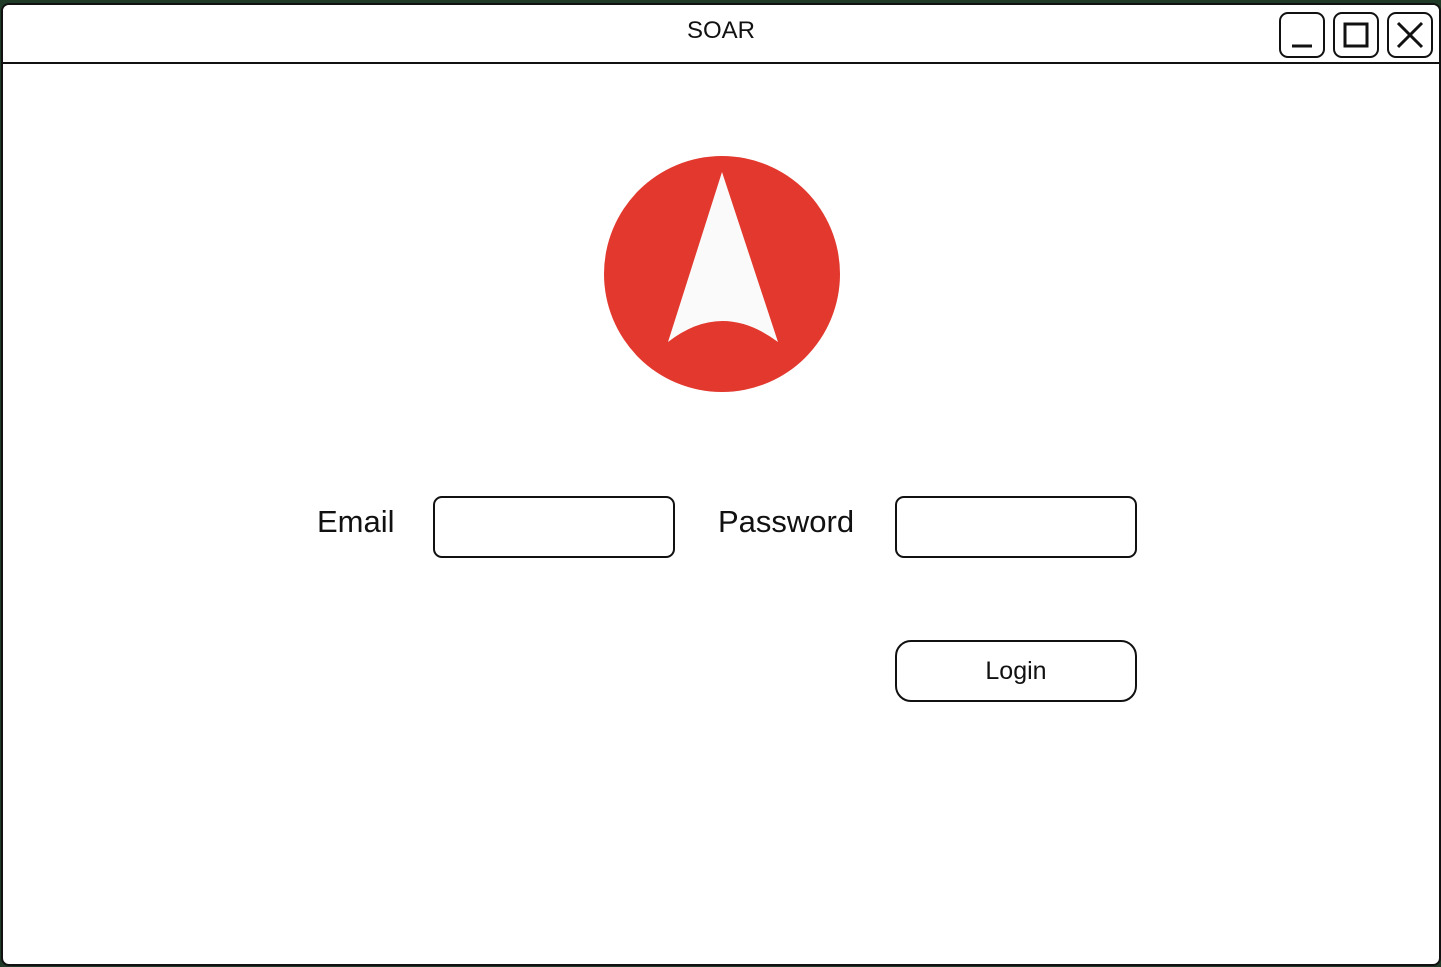 This screenshot has height=967, width=1441. Describe the element at coordinates (554, 527) in the screenshot. I see `email-field` at that location.